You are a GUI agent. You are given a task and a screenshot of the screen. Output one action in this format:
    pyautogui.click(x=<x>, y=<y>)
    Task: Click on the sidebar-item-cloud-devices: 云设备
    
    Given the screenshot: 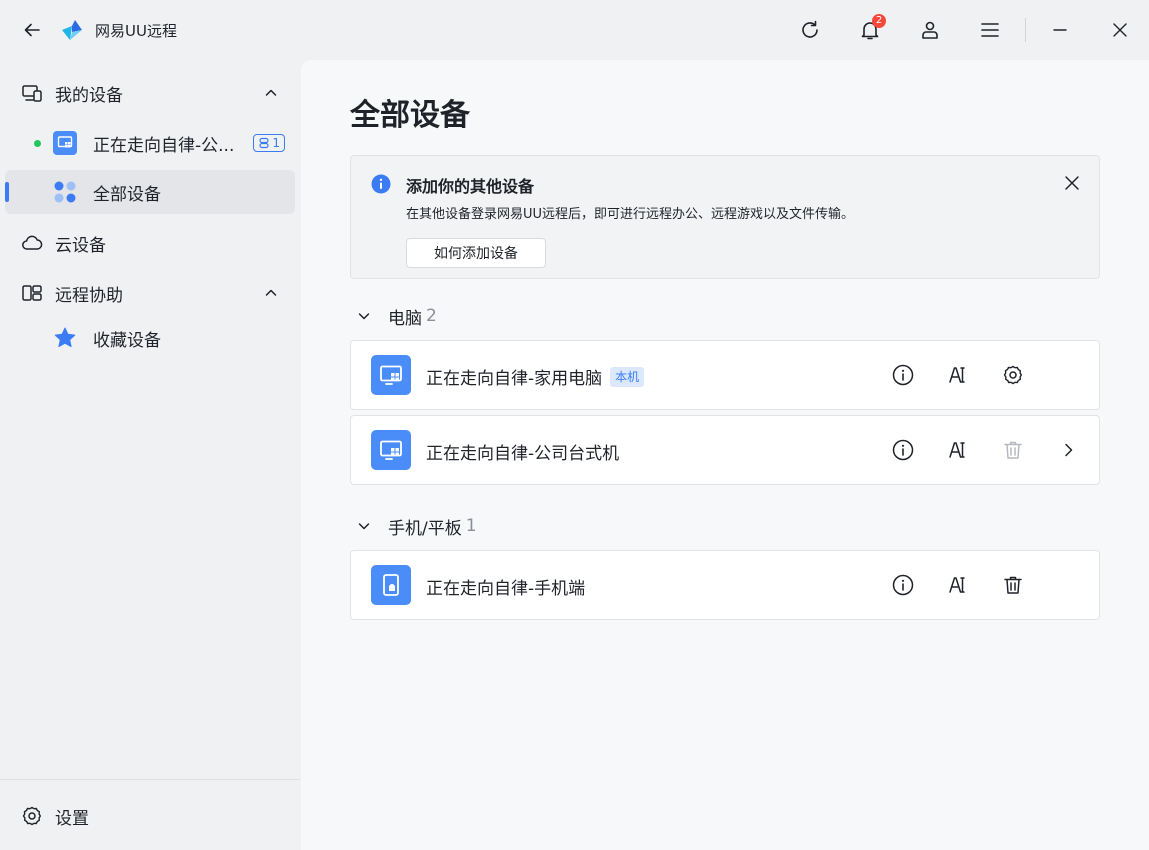 What is the action you would take?
    pyautogui.click(x=150, y=243)
    